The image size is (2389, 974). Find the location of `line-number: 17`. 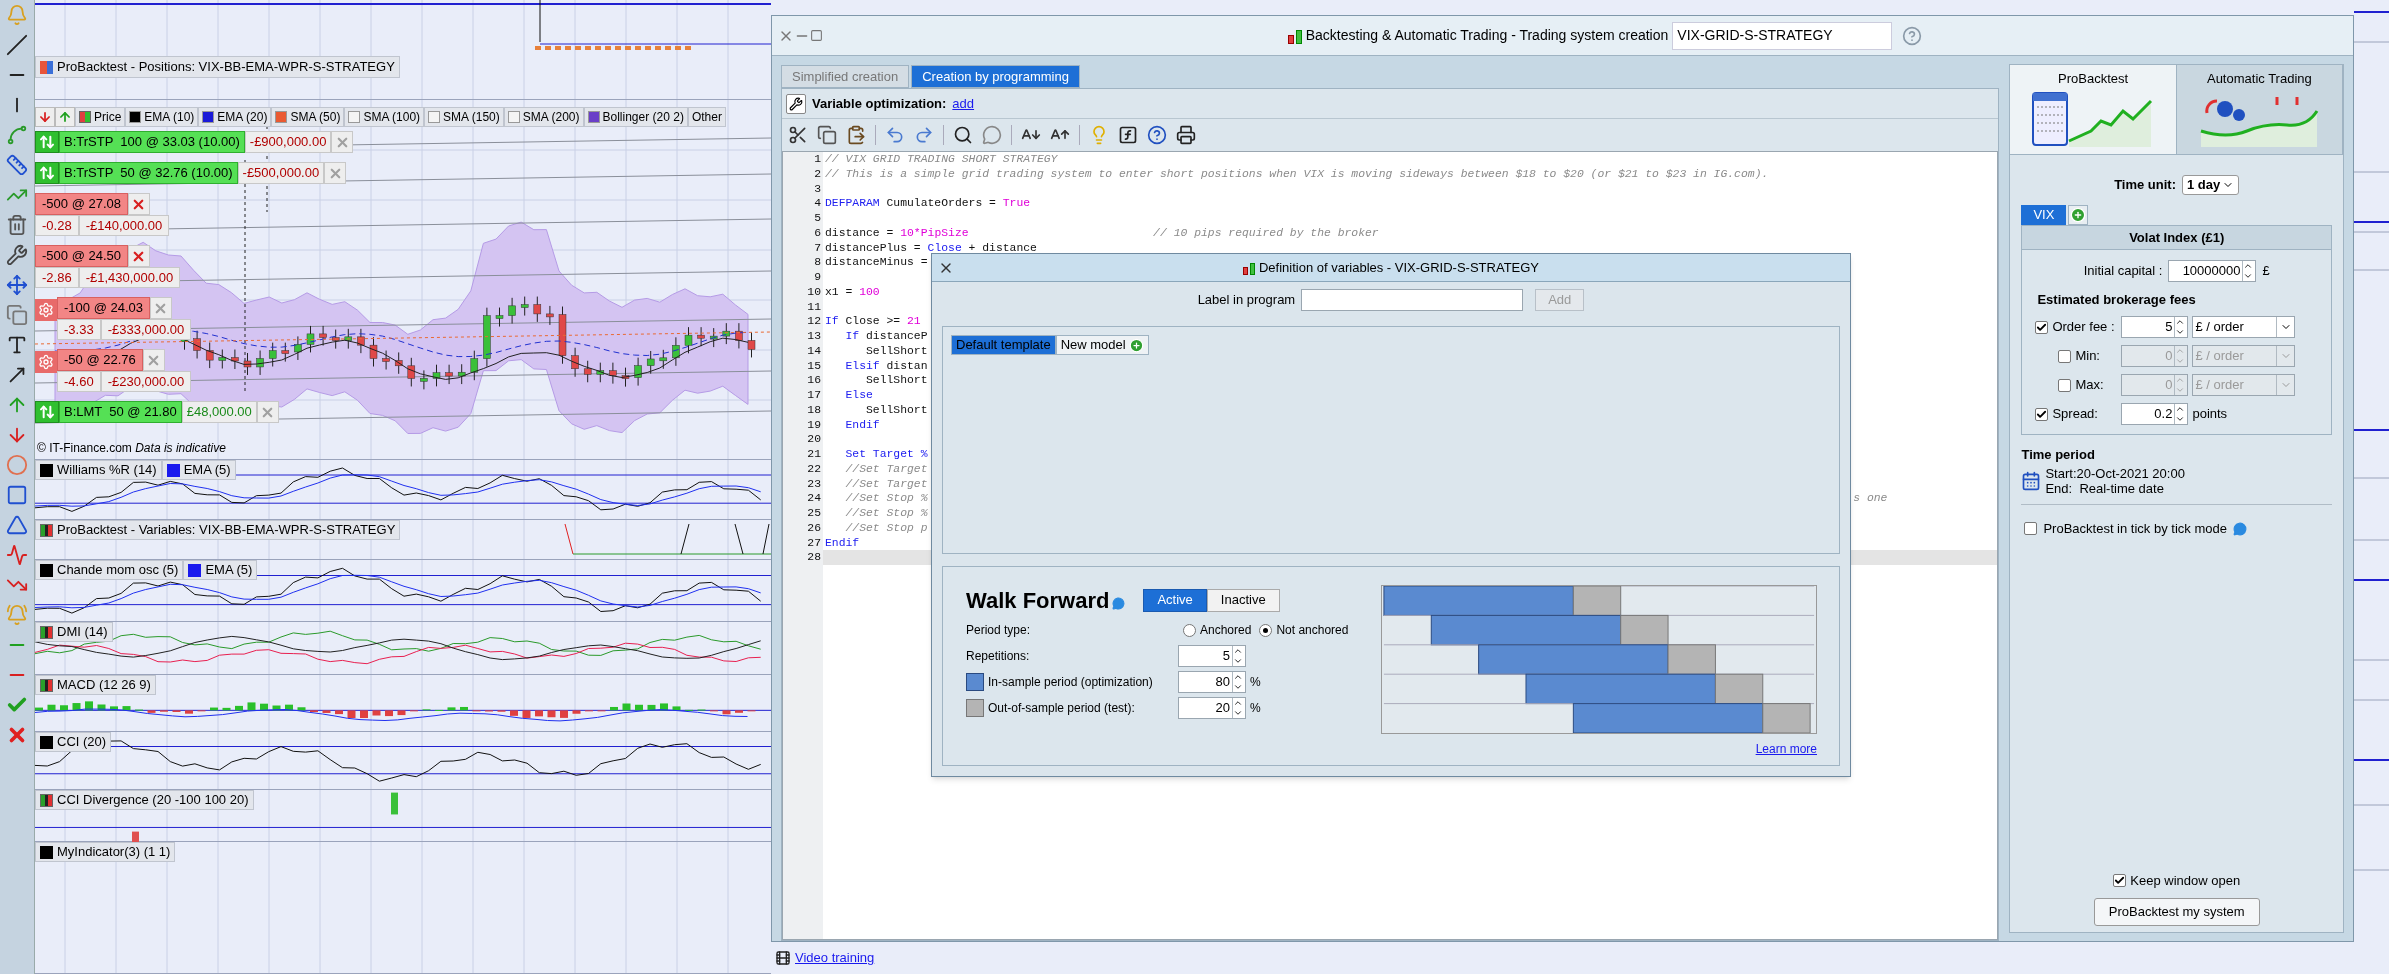

line-number: 17 is located at coordinates (803, 395).